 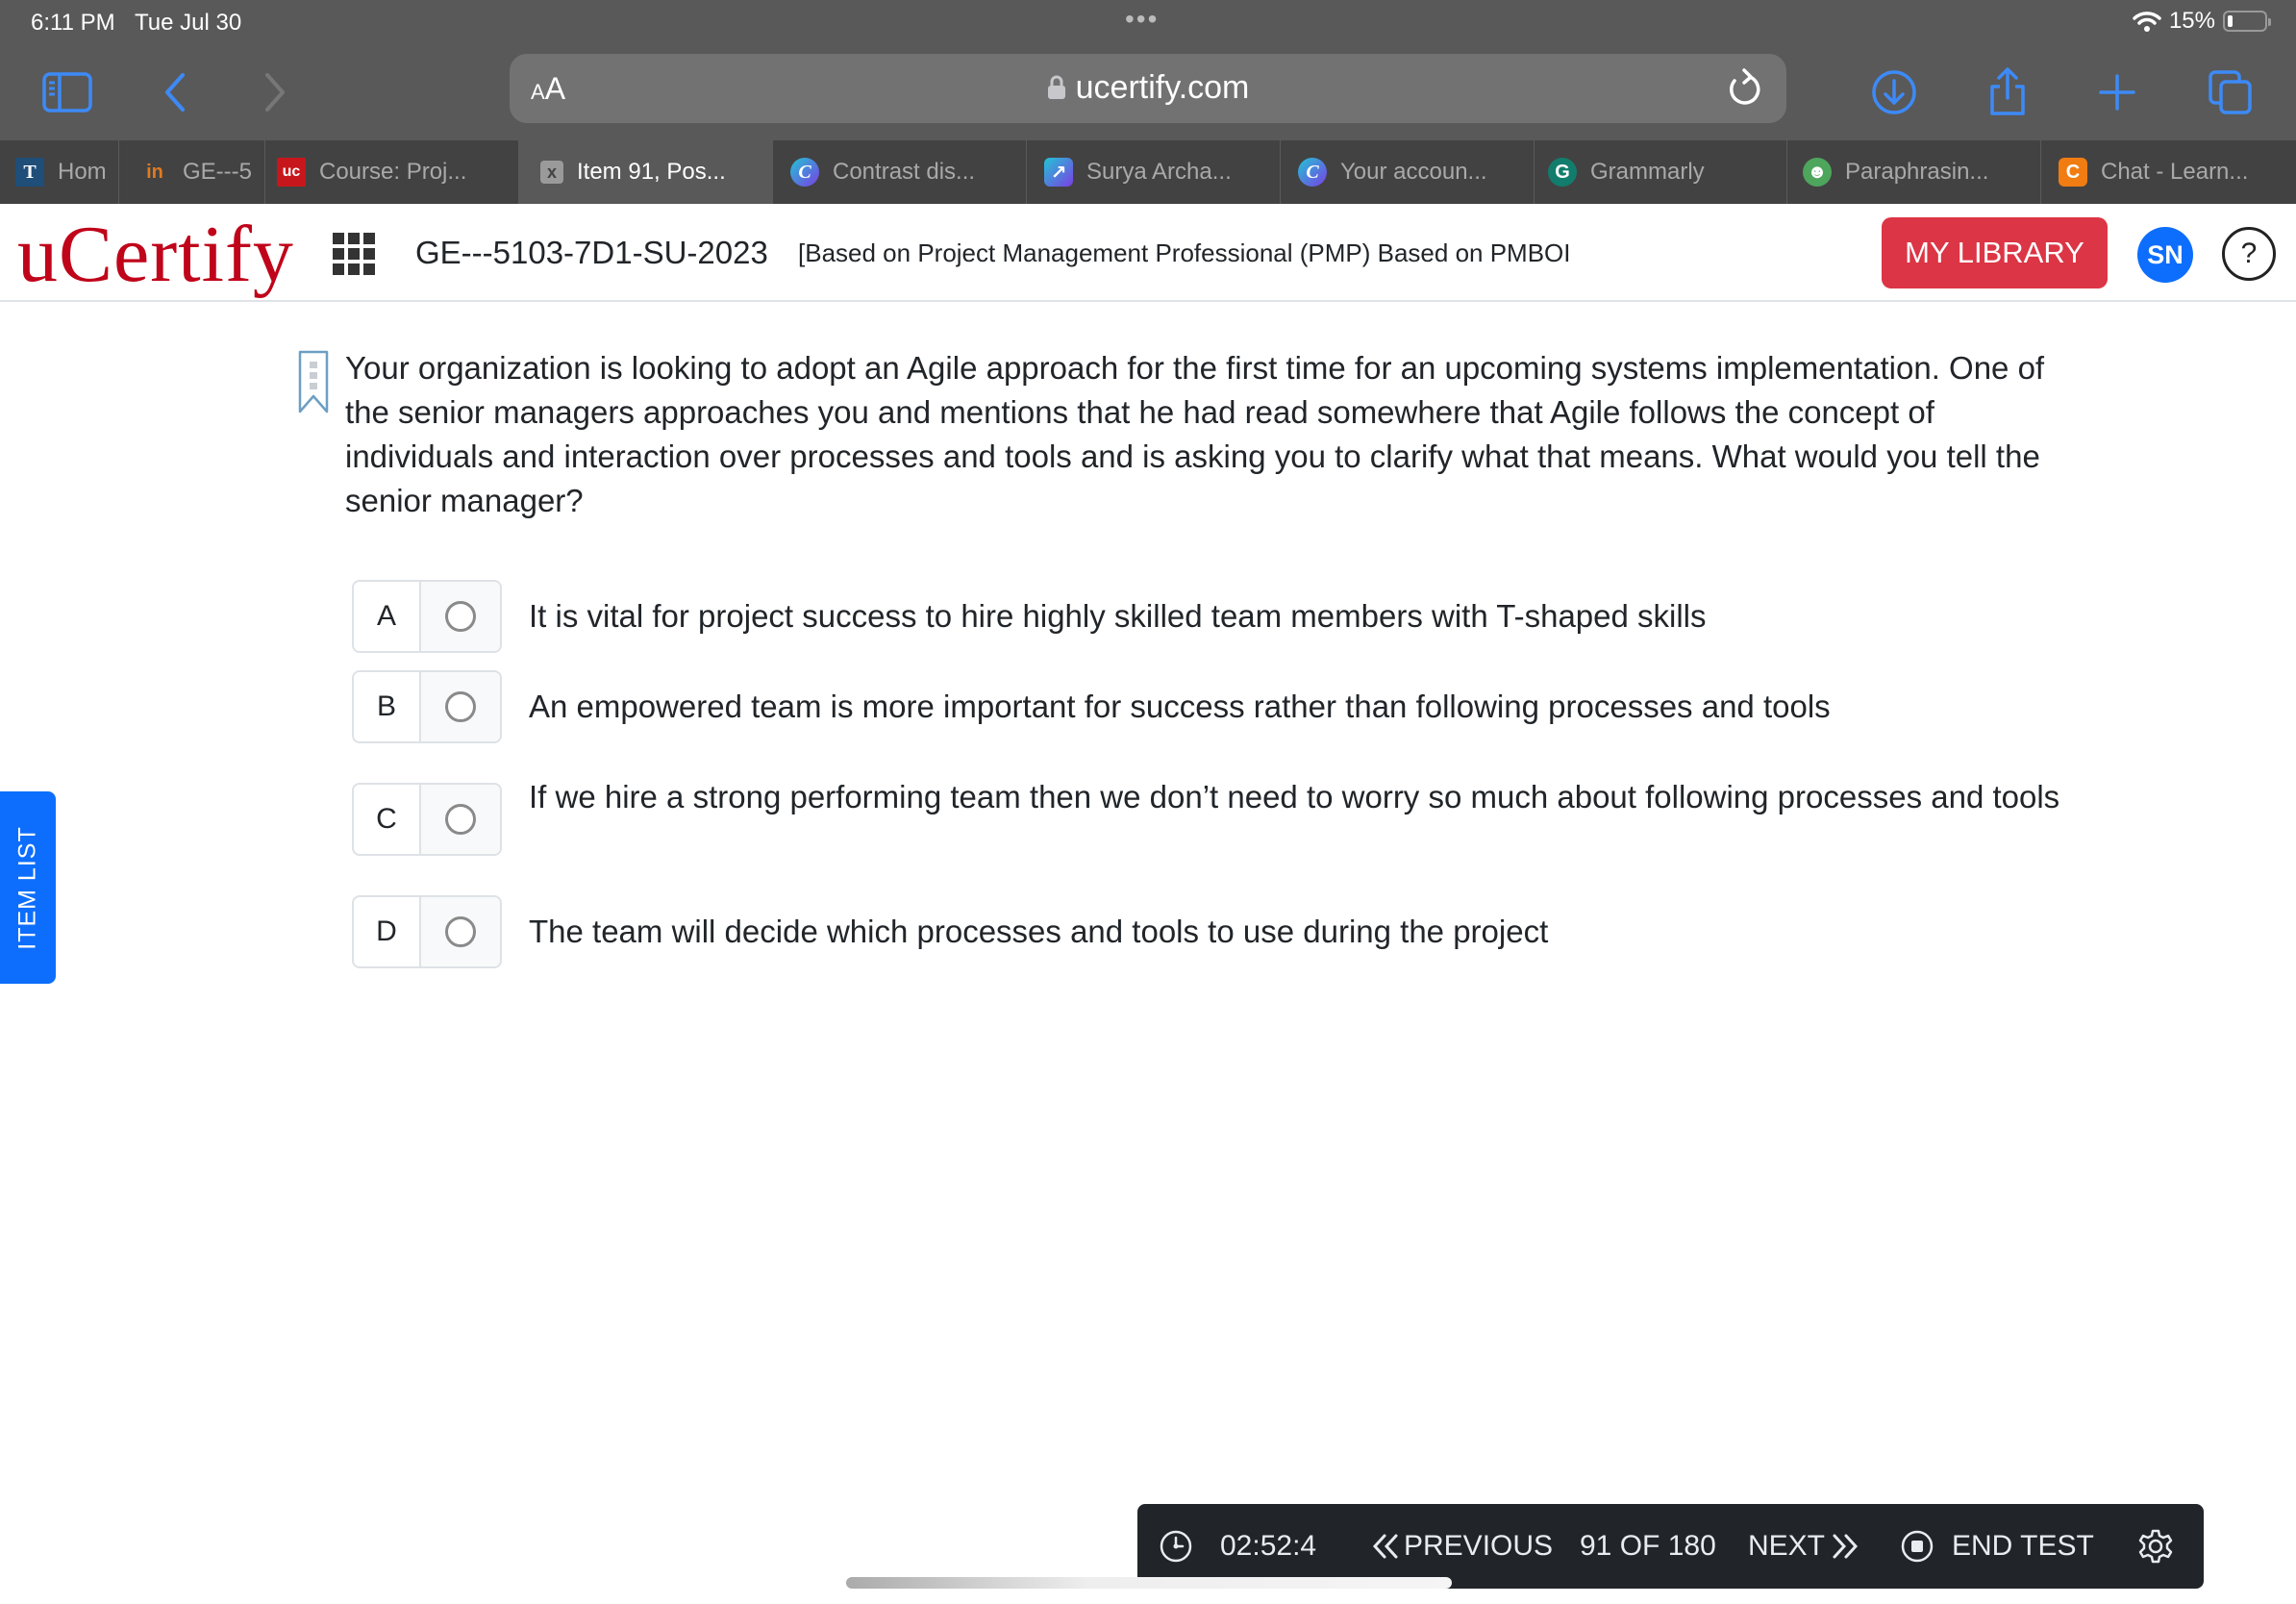 I want to click on option-selector: C, so click(x=427, y=819).